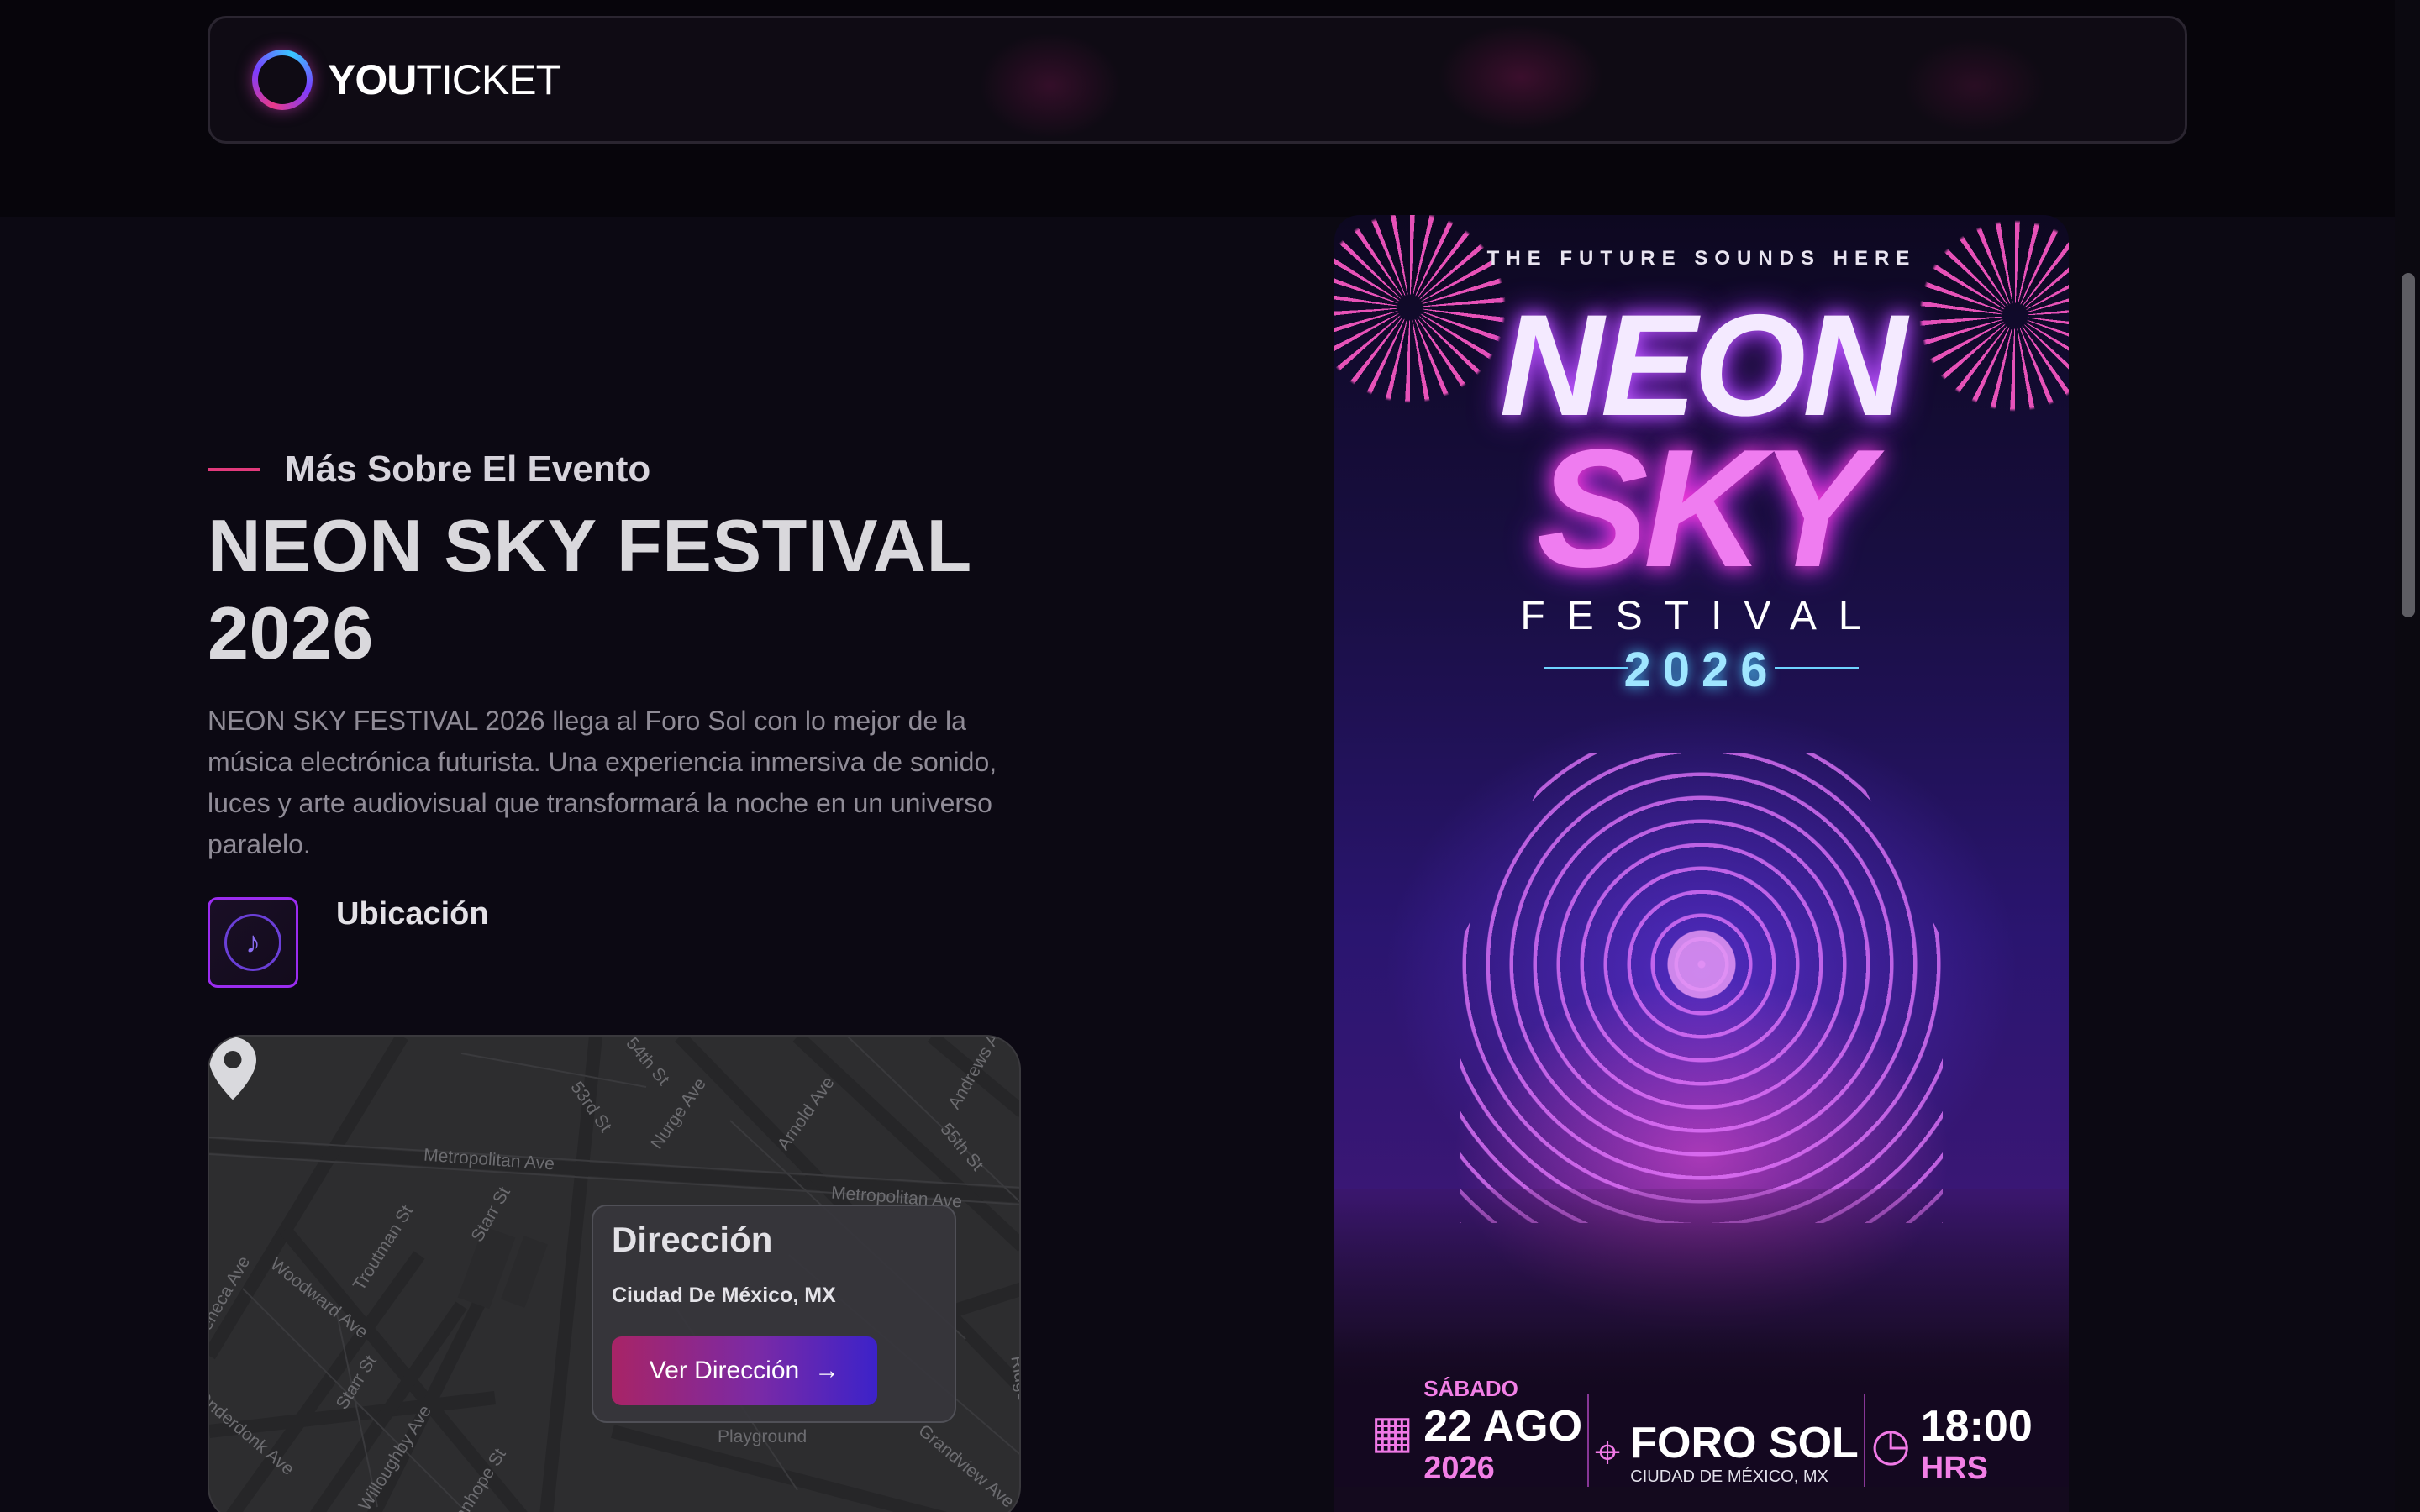 This screenshot has width=2420, height=1512. I want to click on poster-year: 2026, so click(1701, 670).